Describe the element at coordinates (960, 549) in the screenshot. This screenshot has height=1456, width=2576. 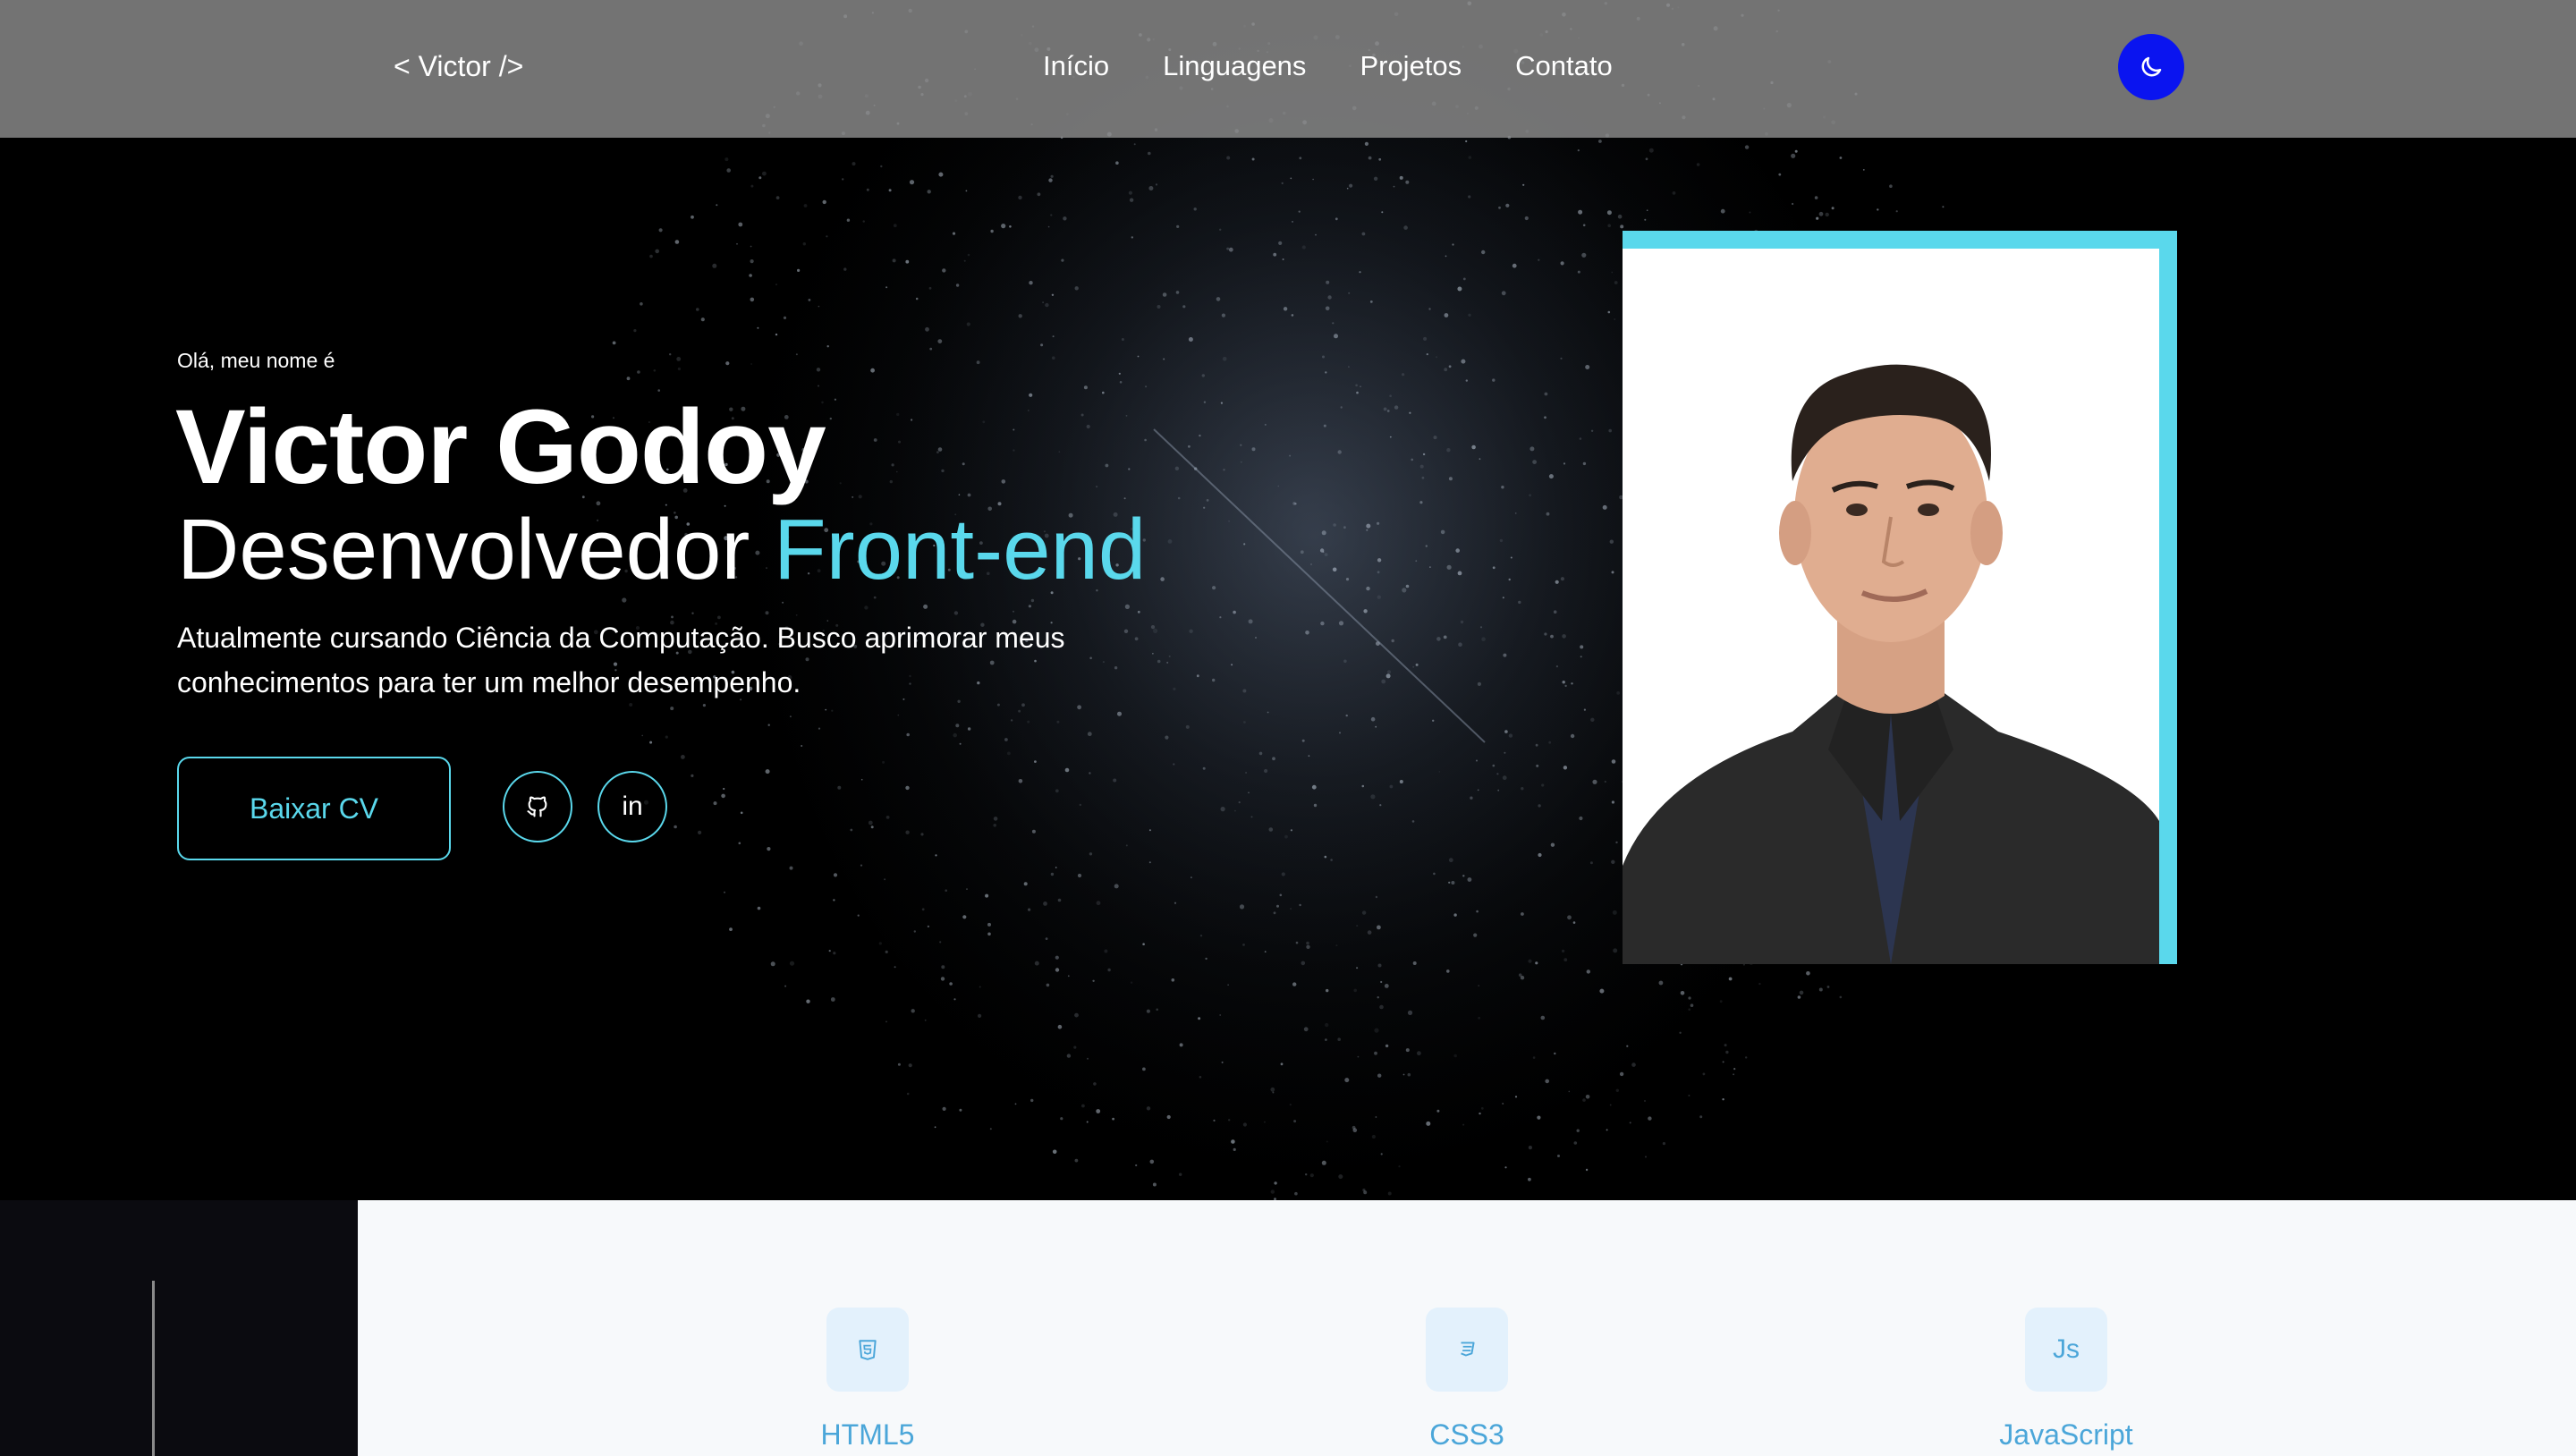
I see `hero-role-accent: Front-end` at that location.